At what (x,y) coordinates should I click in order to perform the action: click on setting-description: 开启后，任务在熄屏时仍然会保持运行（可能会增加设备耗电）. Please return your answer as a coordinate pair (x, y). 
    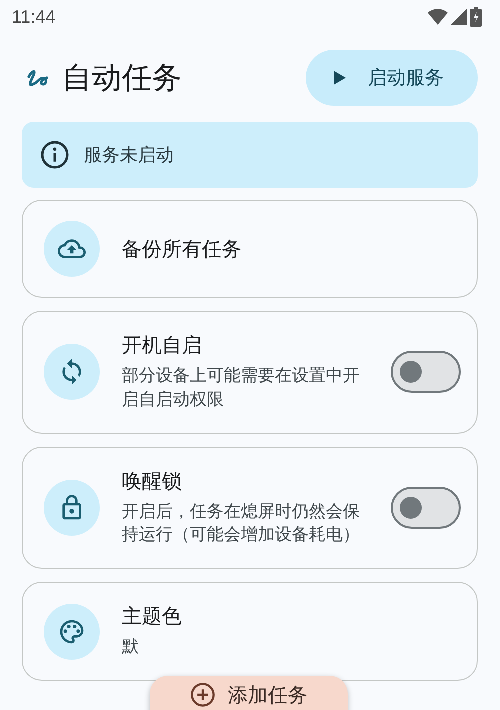
    Looking at the image, I should click on (241, 524).